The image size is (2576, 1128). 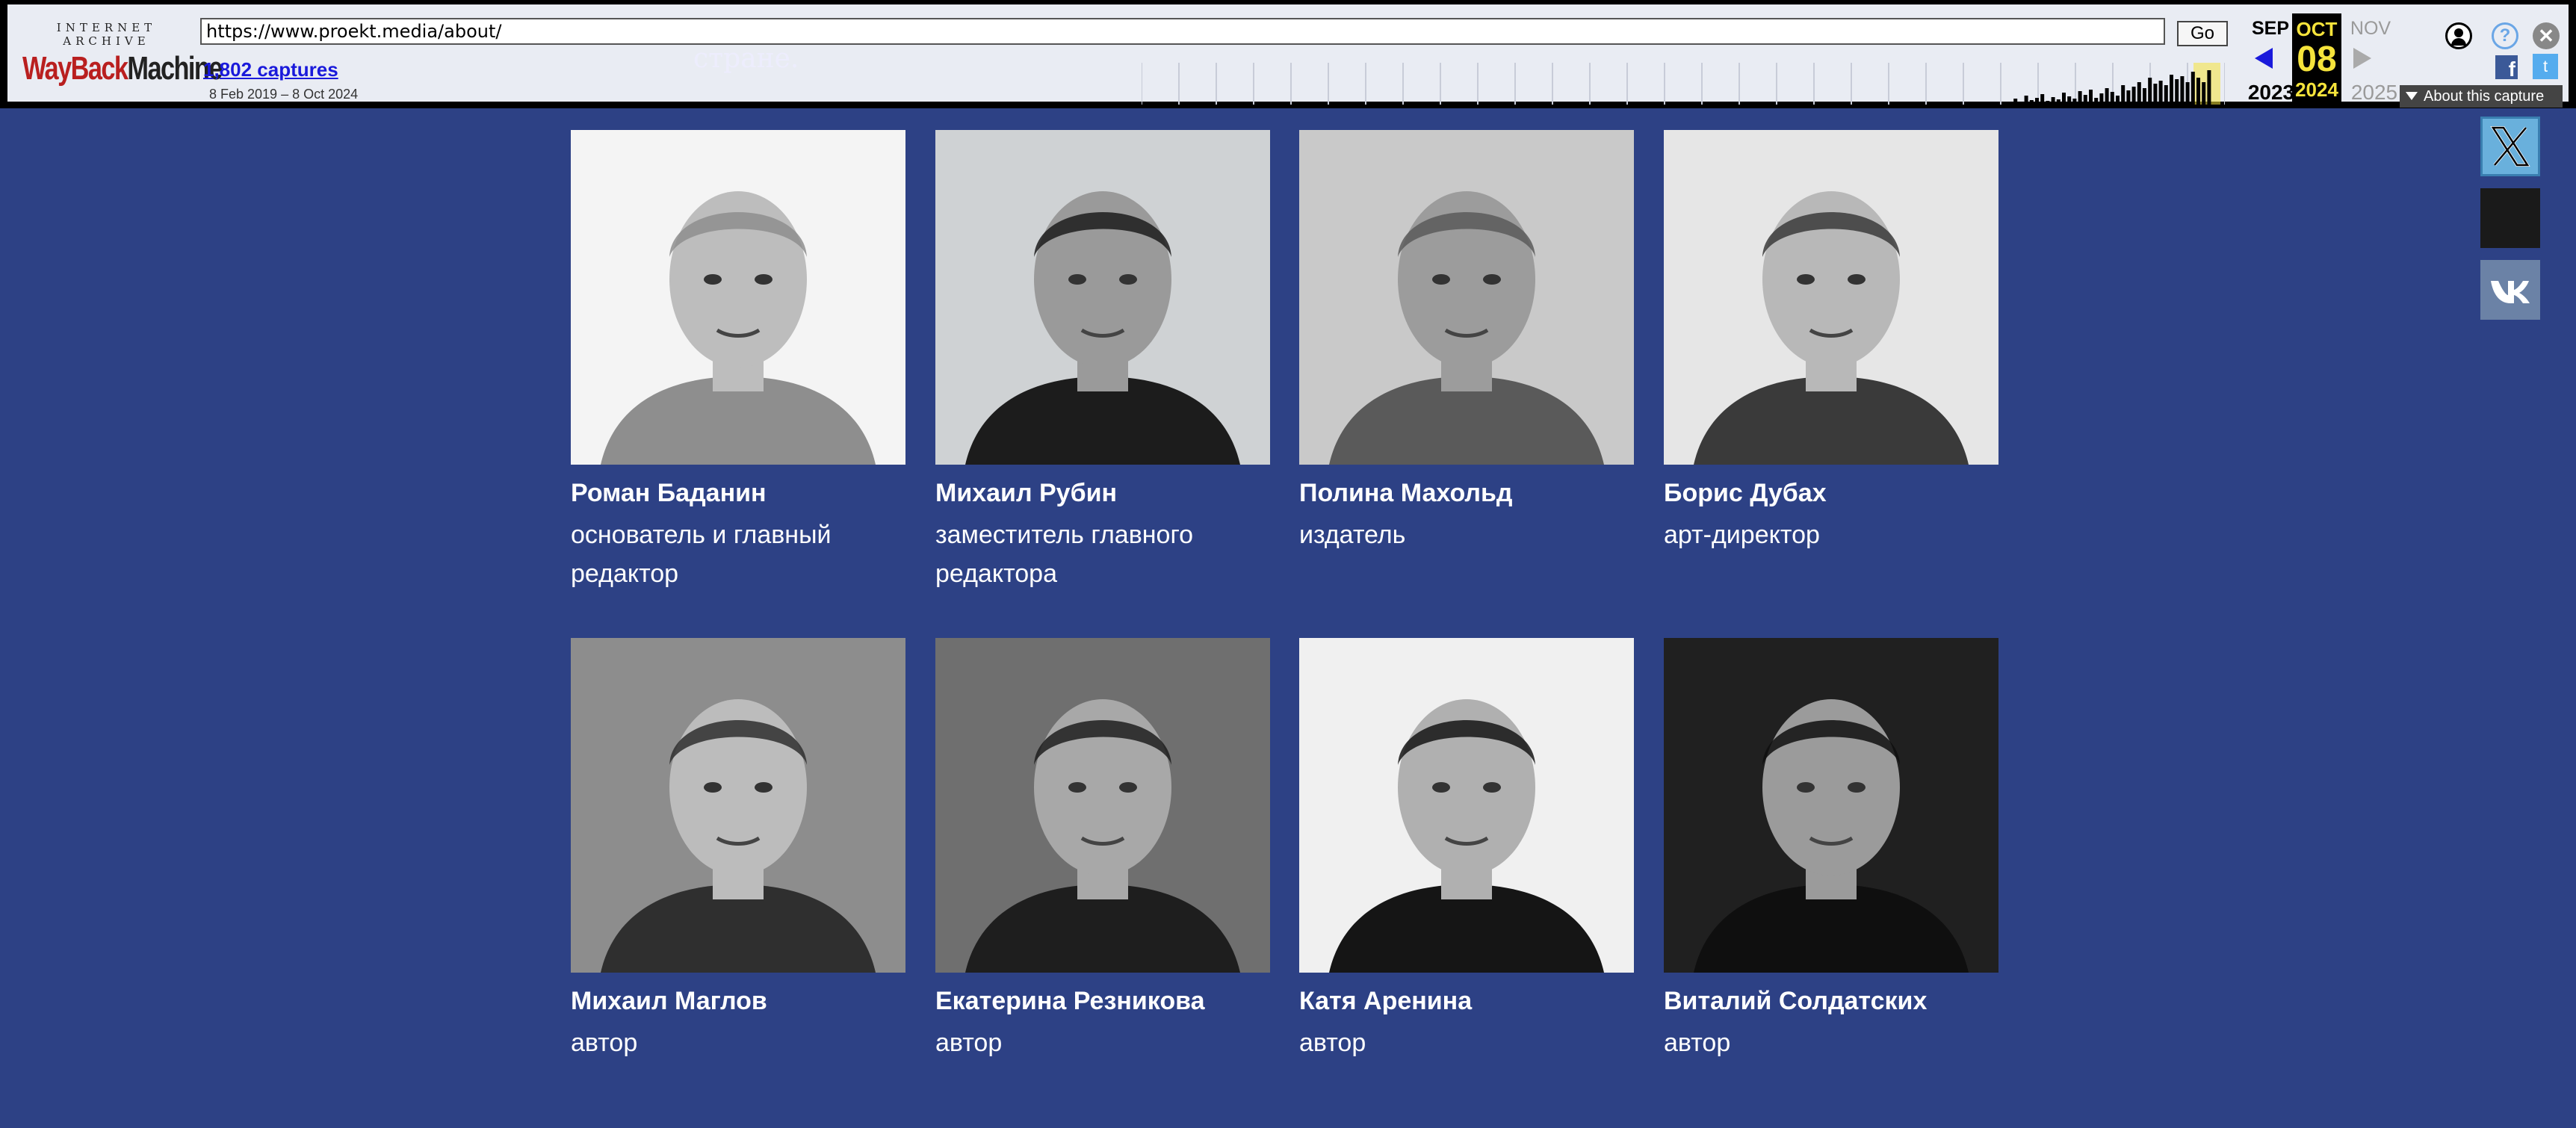 What do you see at coordinates (1796, 1001) in the screenshot?
I see `team-member-name: Виталий Солдатских` at bounding box center [1796, 1001].